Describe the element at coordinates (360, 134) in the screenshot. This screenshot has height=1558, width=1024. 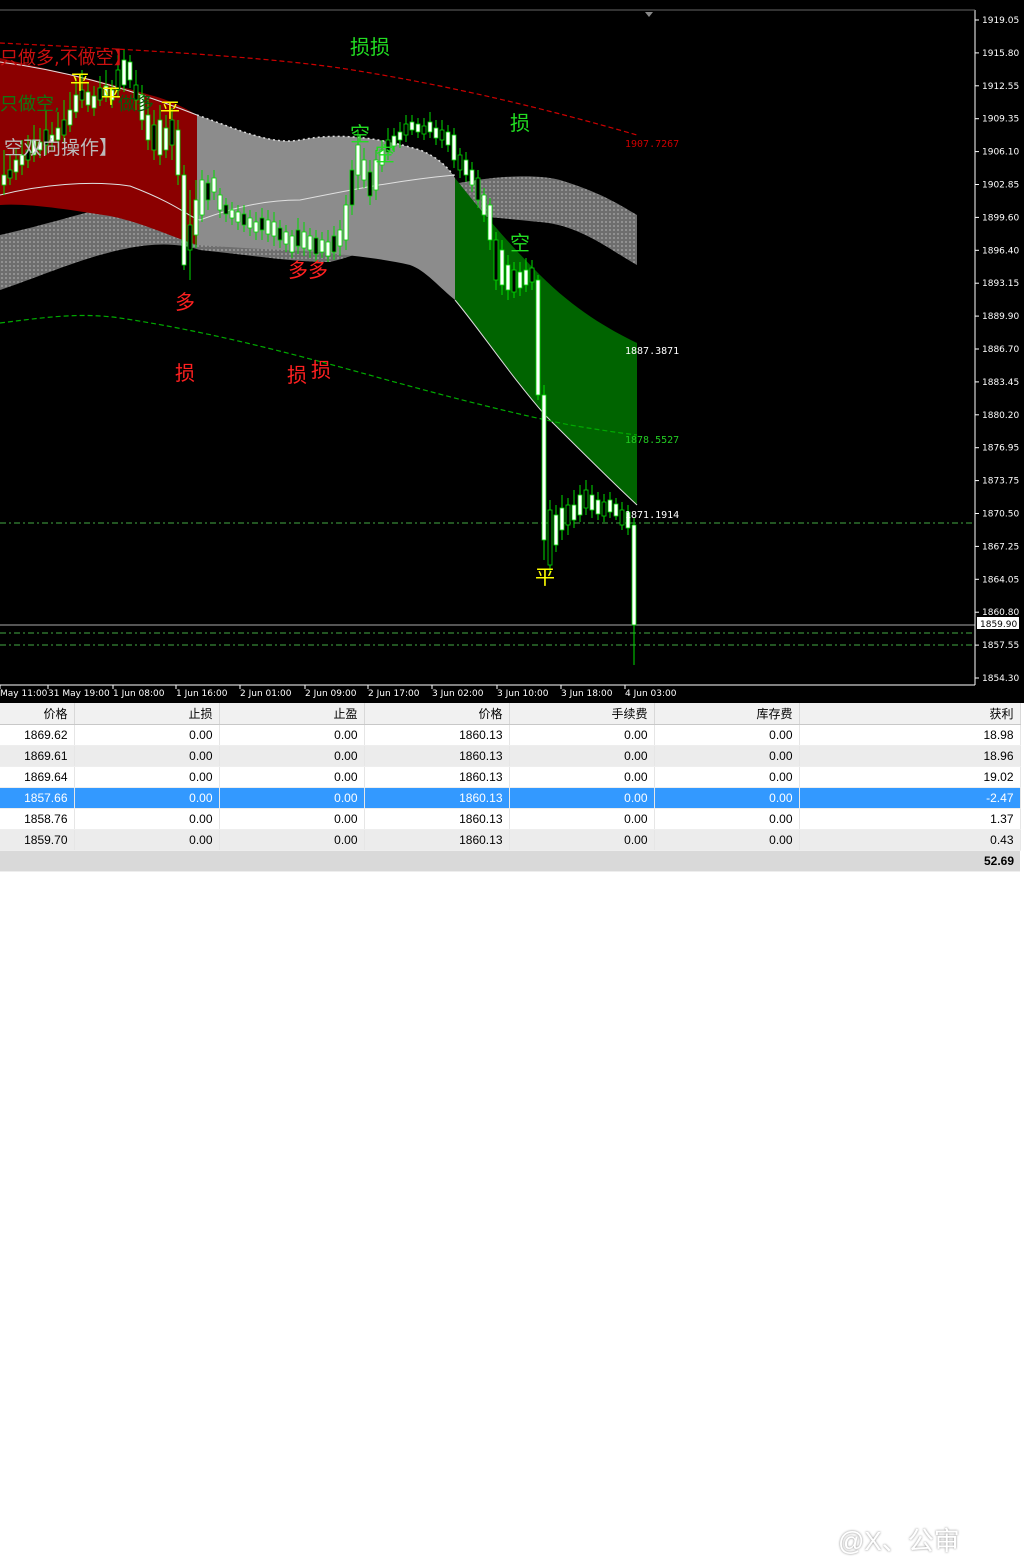
I see `annotation-short-1: 空` at that location.